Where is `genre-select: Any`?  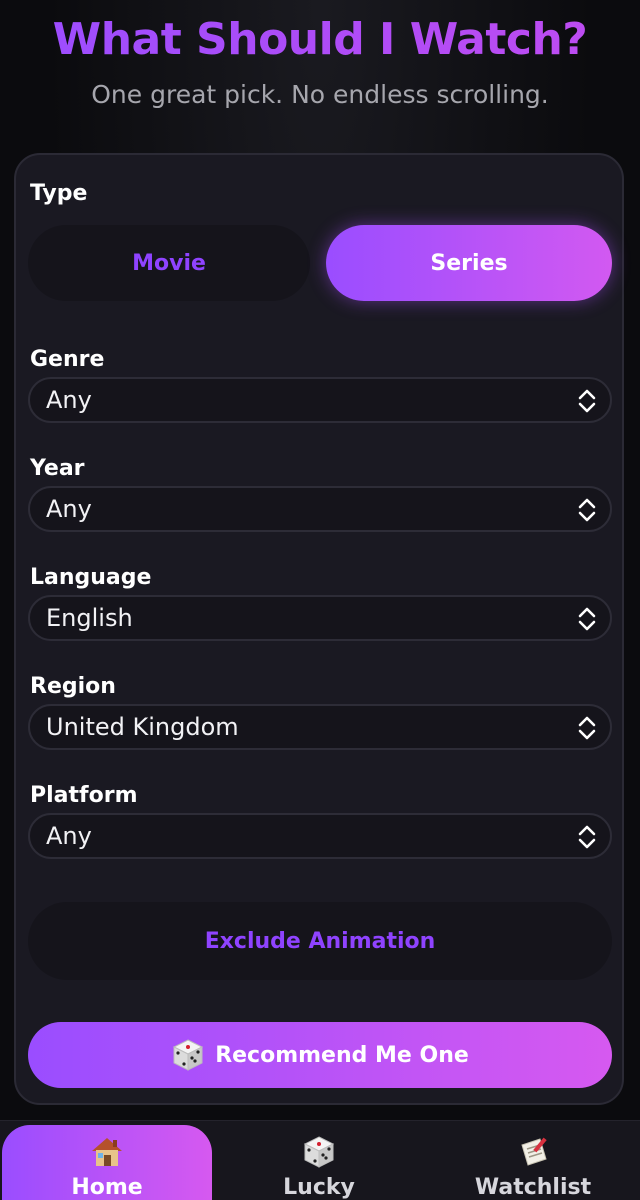
genre-select: Any is located at coordinates (320, 400).